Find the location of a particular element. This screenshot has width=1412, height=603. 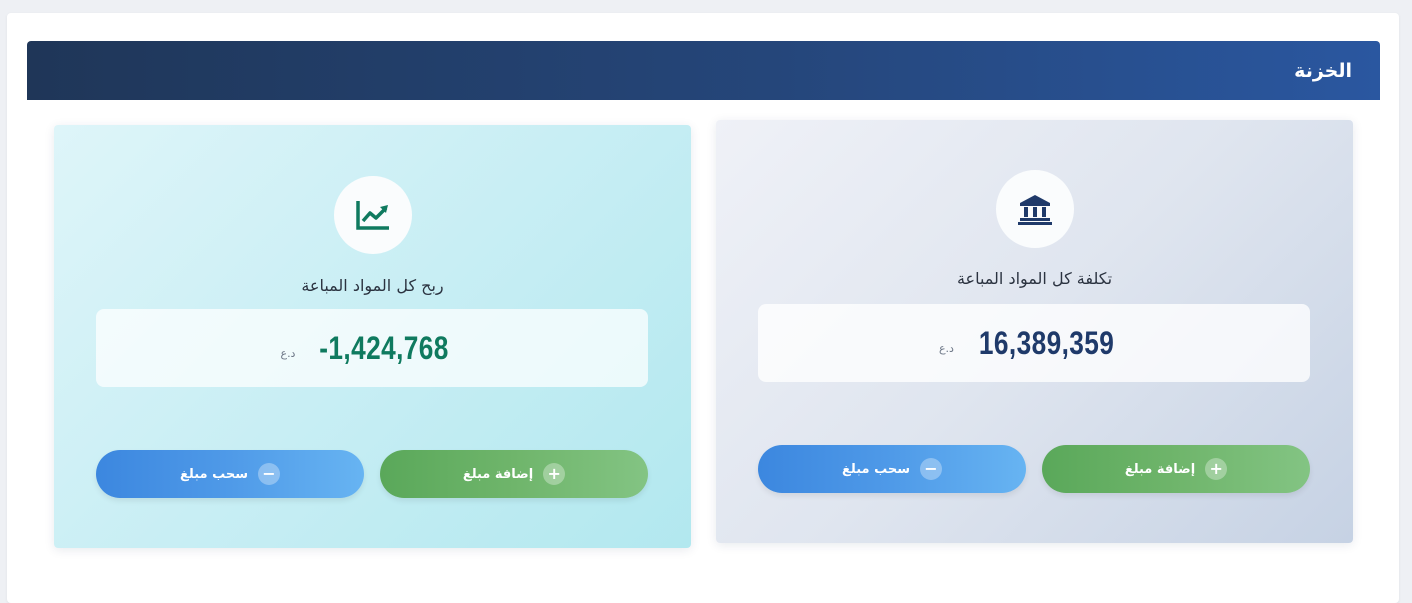

profit-add-amount-label: إضافة مبلغ is located at coordinates (498, 474).